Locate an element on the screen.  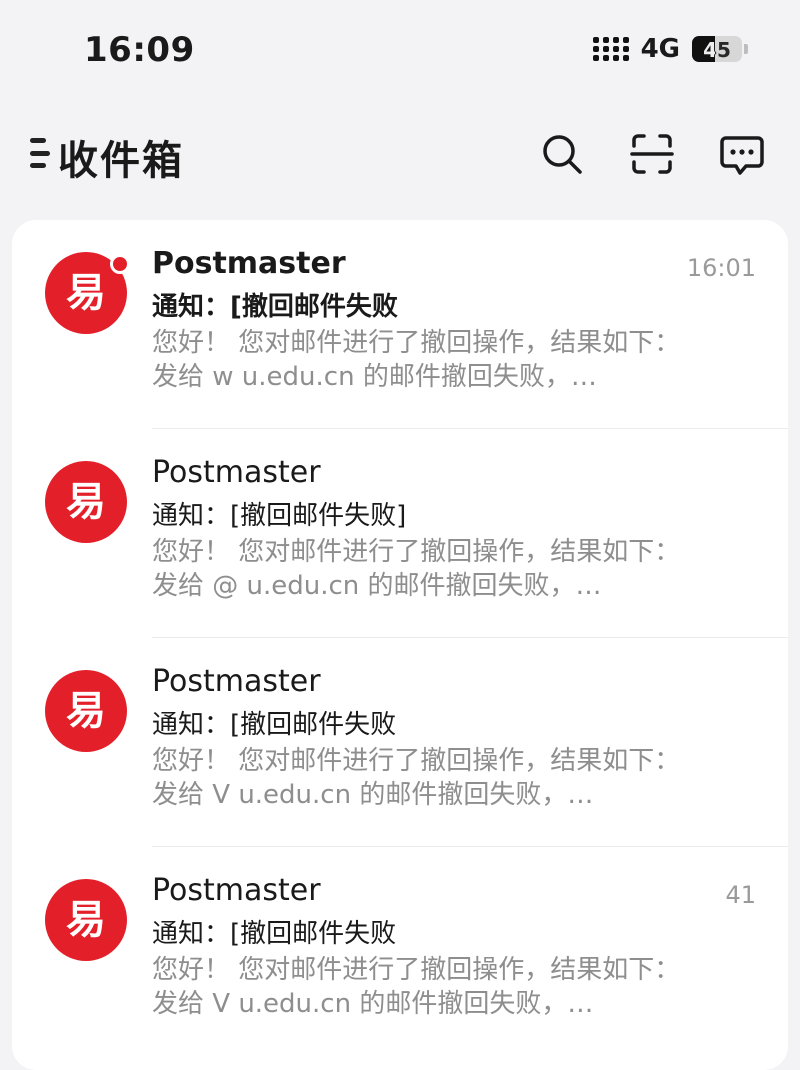
status-indicators: 4G 45 is located at coordinates (670, 49).